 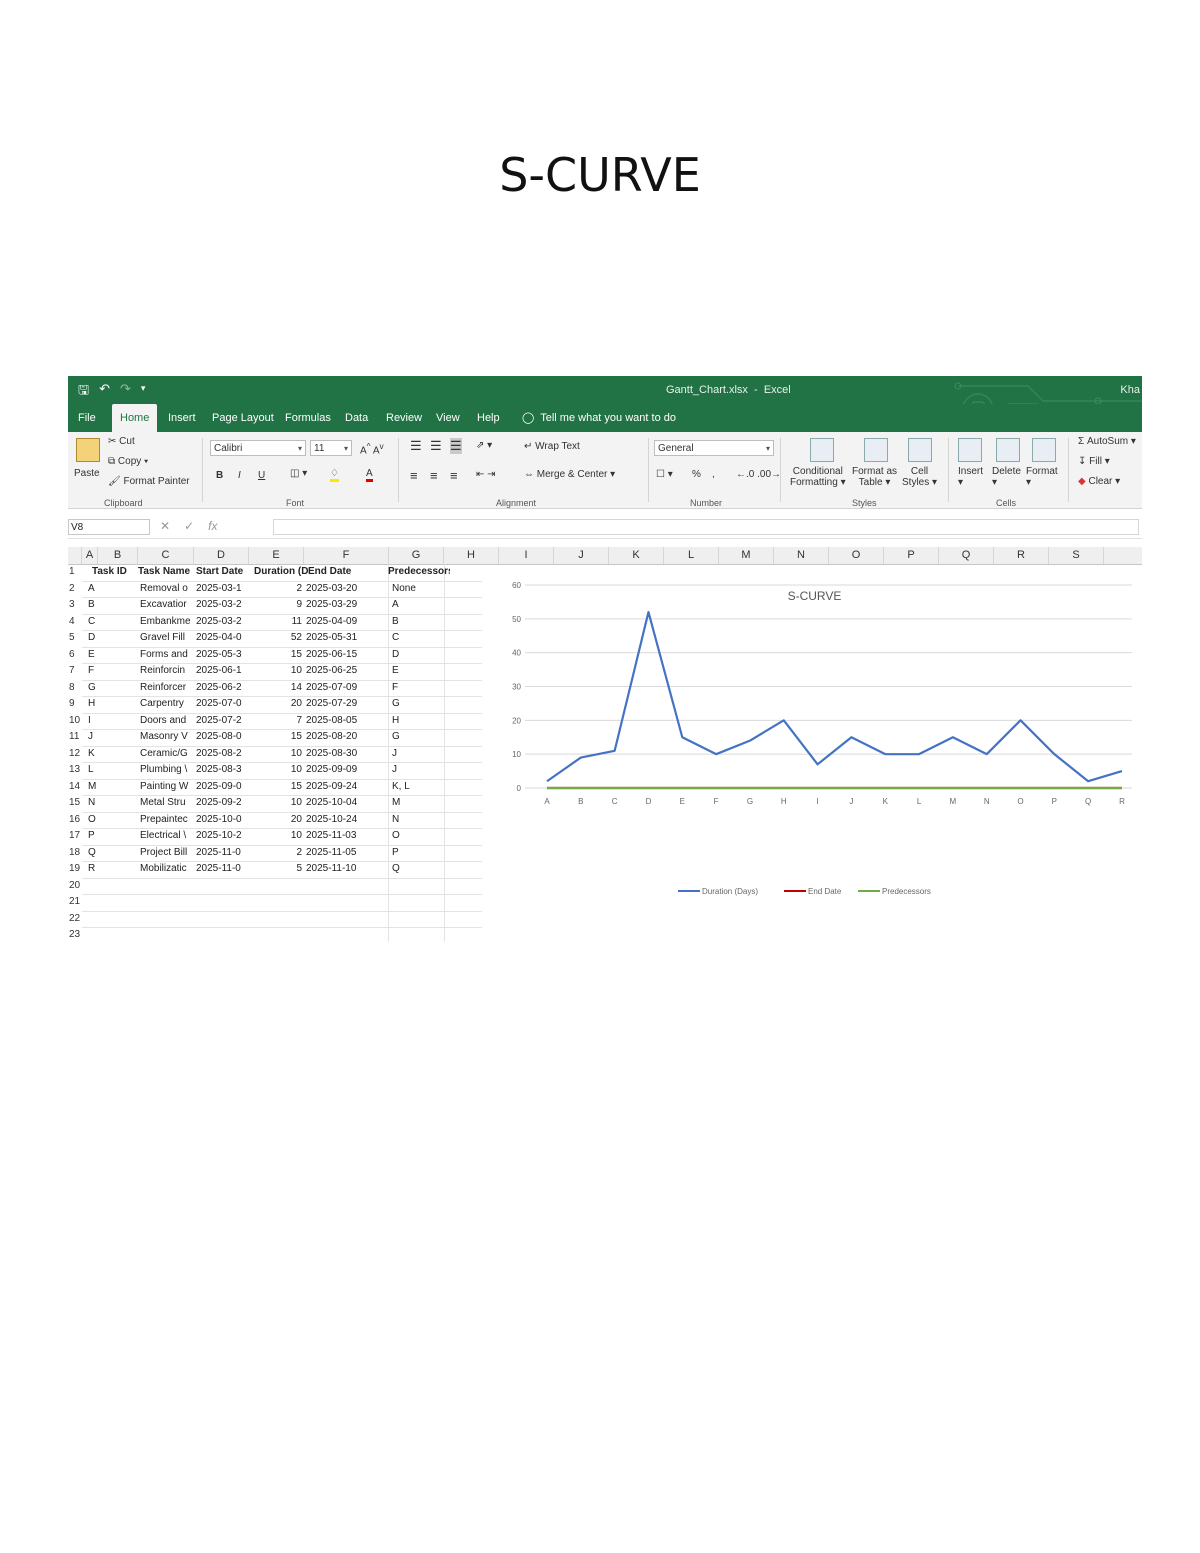 What do you see at coordinates (224, 605) in the screenshot?
I see `table-cell: 2025-03-2` at bounding box center [224, 605].